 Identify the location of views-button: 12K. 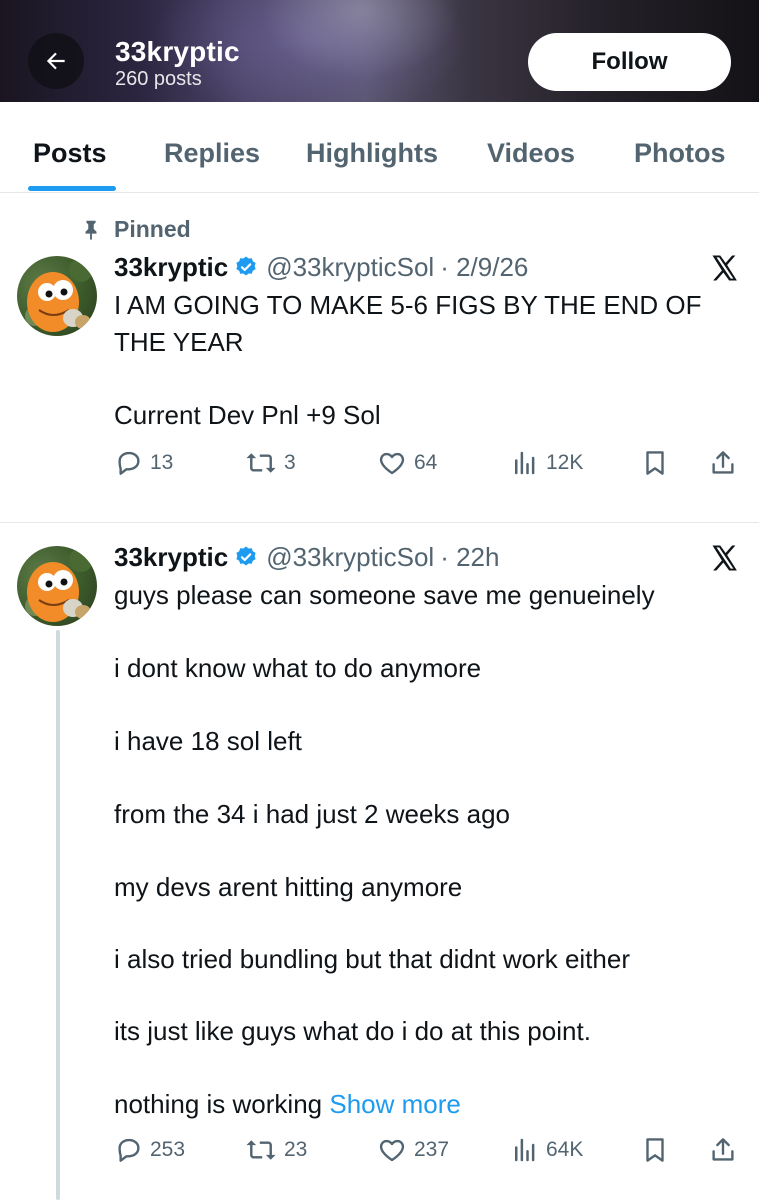
(546, 463).